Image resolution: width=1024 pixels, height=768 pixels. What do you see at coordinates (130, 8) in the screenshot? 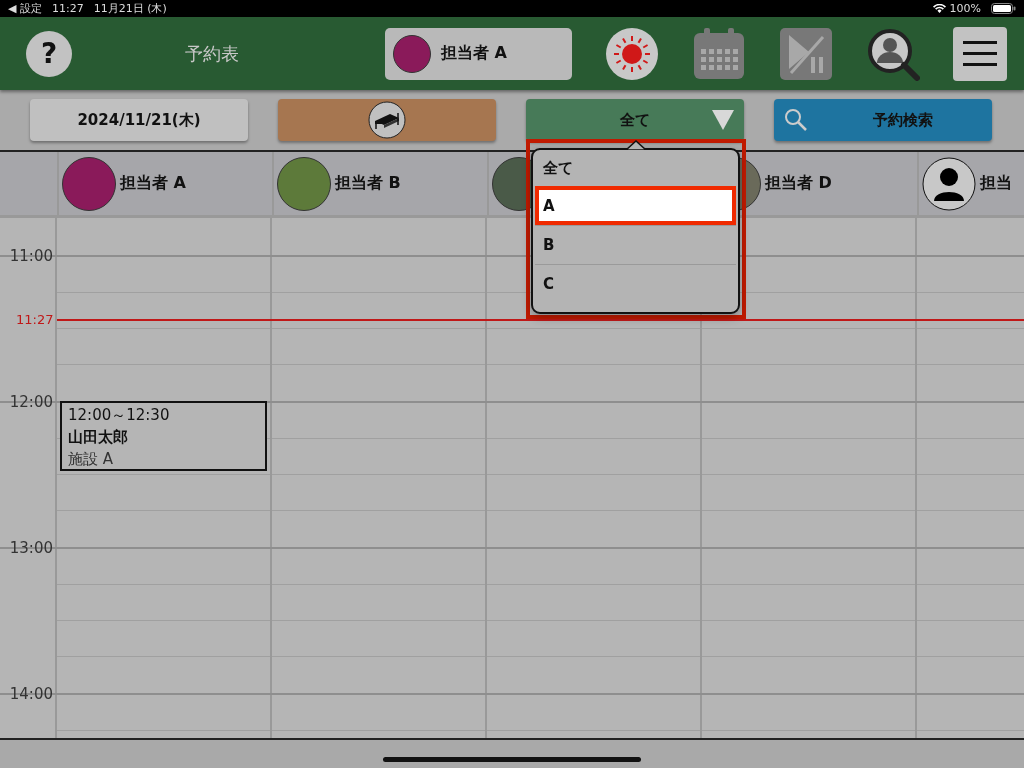
I see `status-date: 11月21日 (木)` at bounding box center [130, 8].